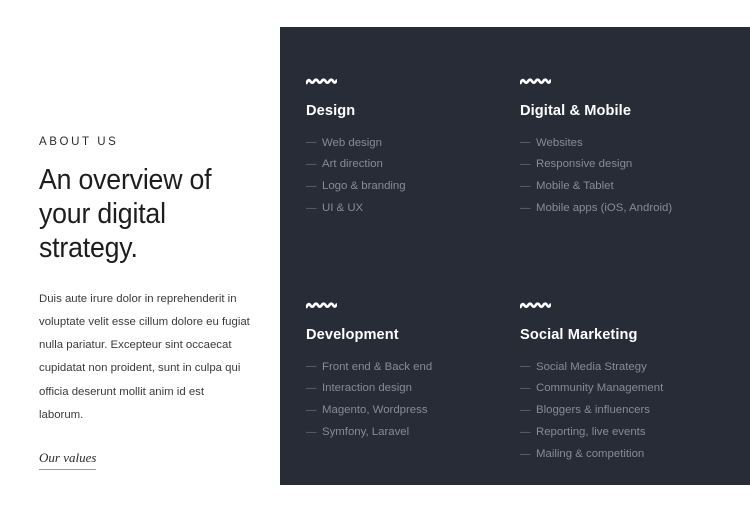  What do you see at coordinates (79, 142) in the screenshot?
I see `section-eyebrow: ABOUT US` at bounding box center [79, 142].